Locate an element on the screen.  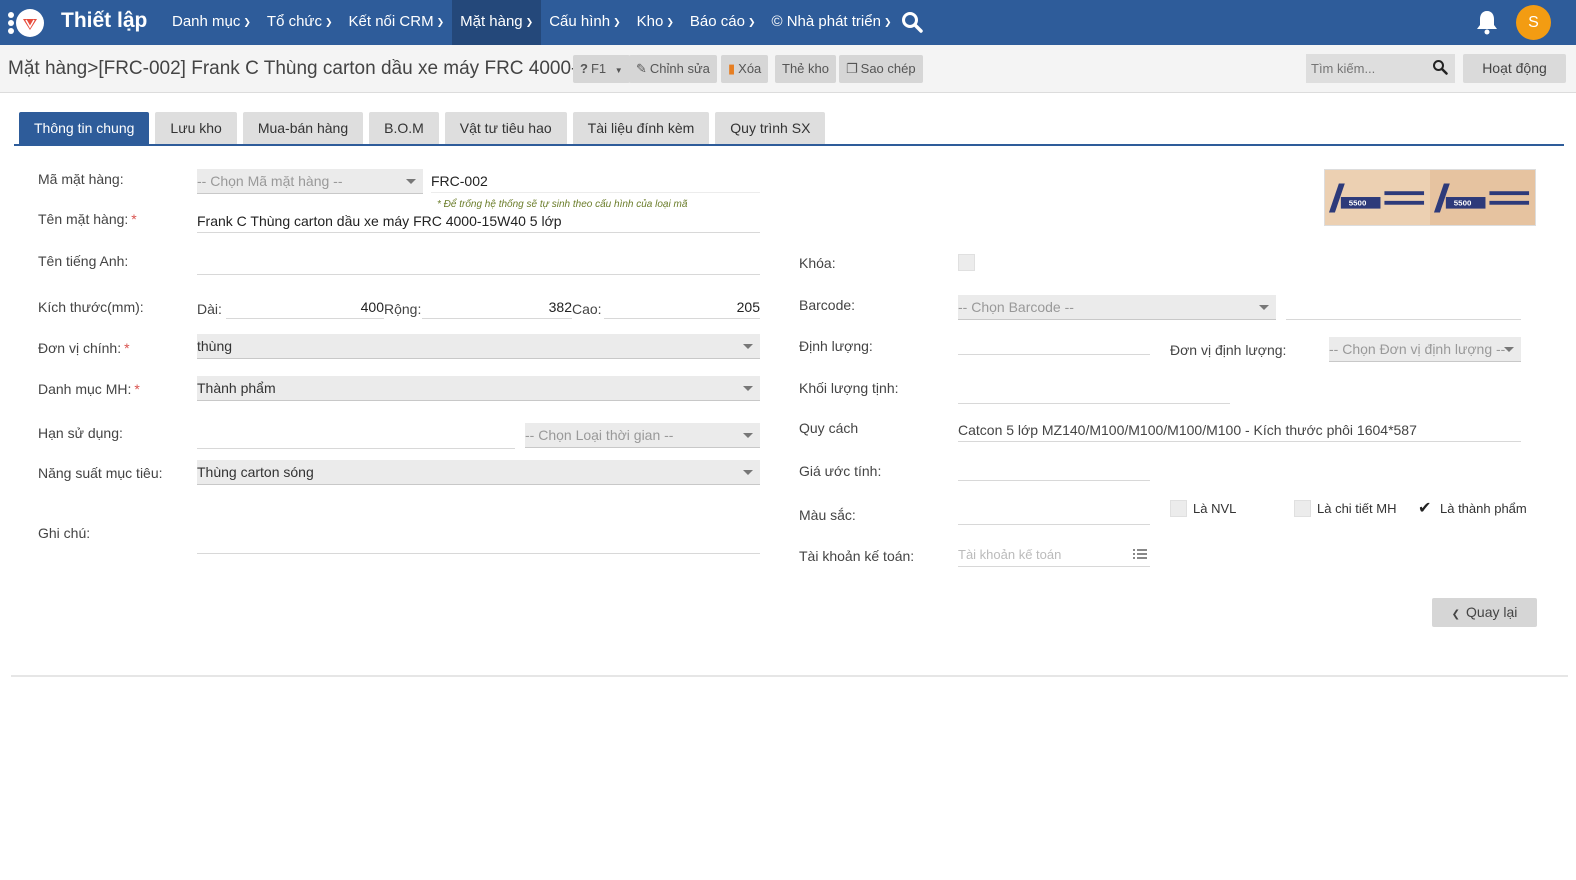
app-title: Thiết lập is located at coordinates (104, 21).